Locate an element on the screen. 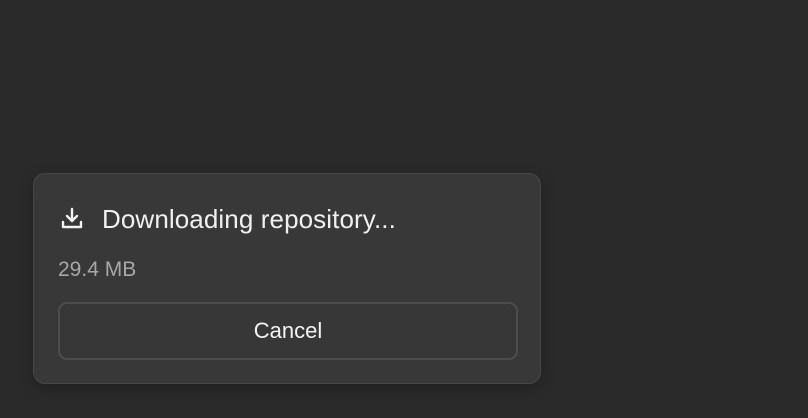 This screenshot has width=808, height=418. download-icon is located at coordinates (72, 219).